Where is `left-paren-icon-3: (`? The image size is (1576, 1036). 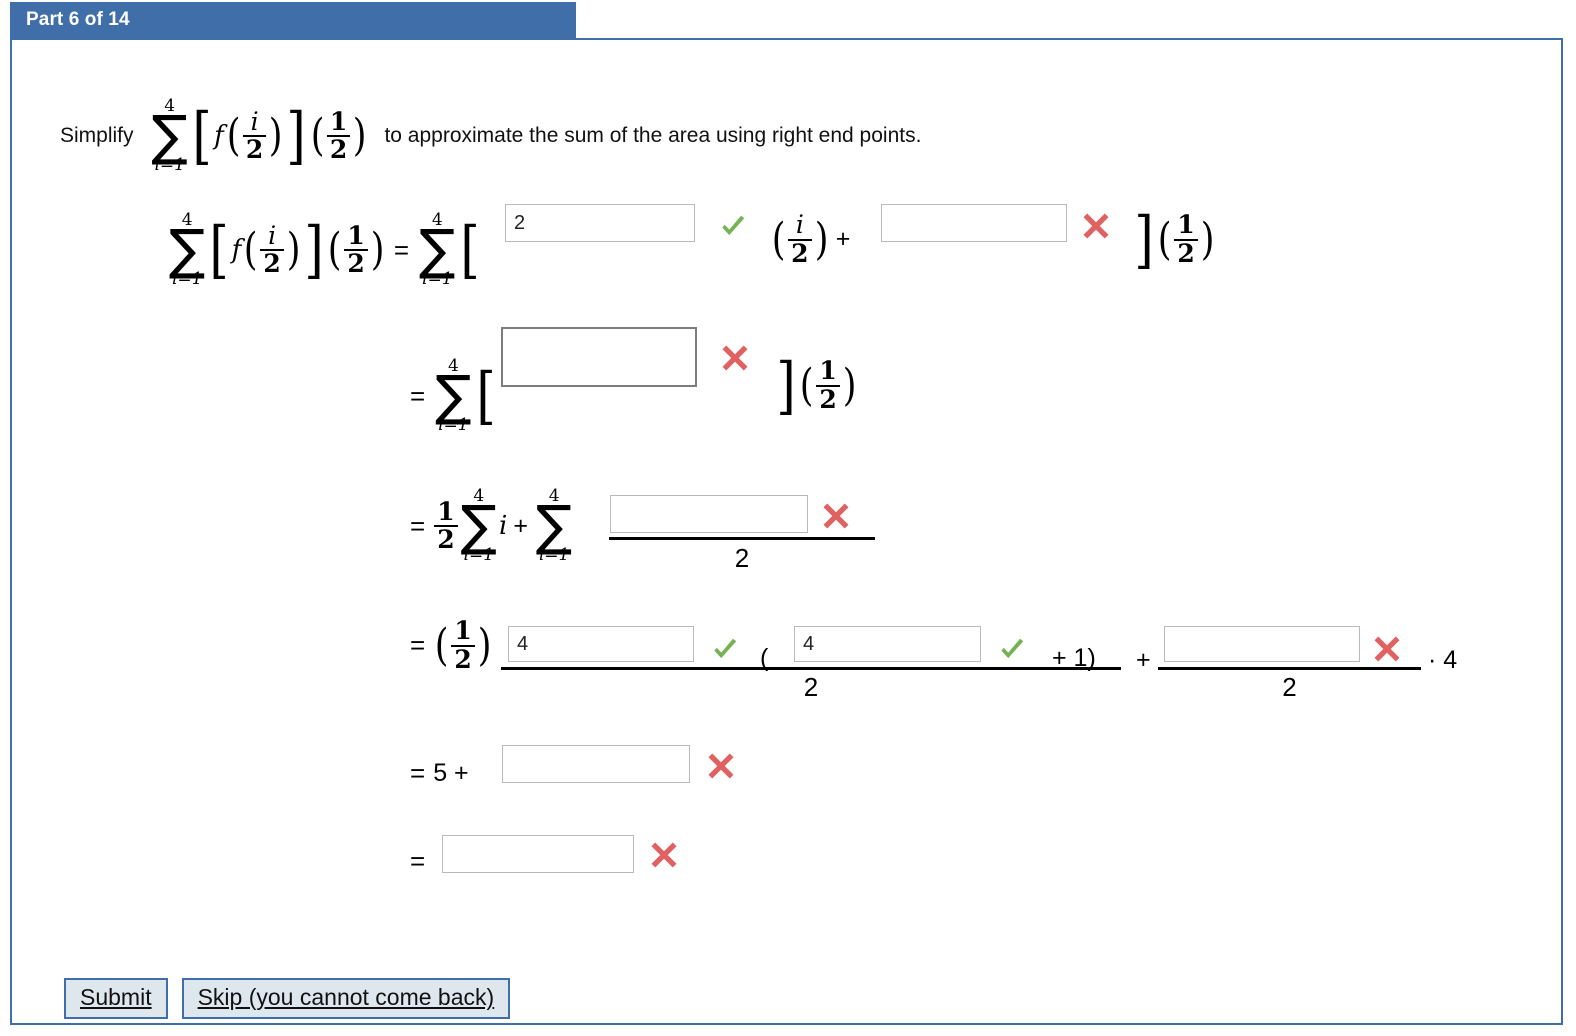
left-paren-icon-3: ( is located at coordinates (778, 239).